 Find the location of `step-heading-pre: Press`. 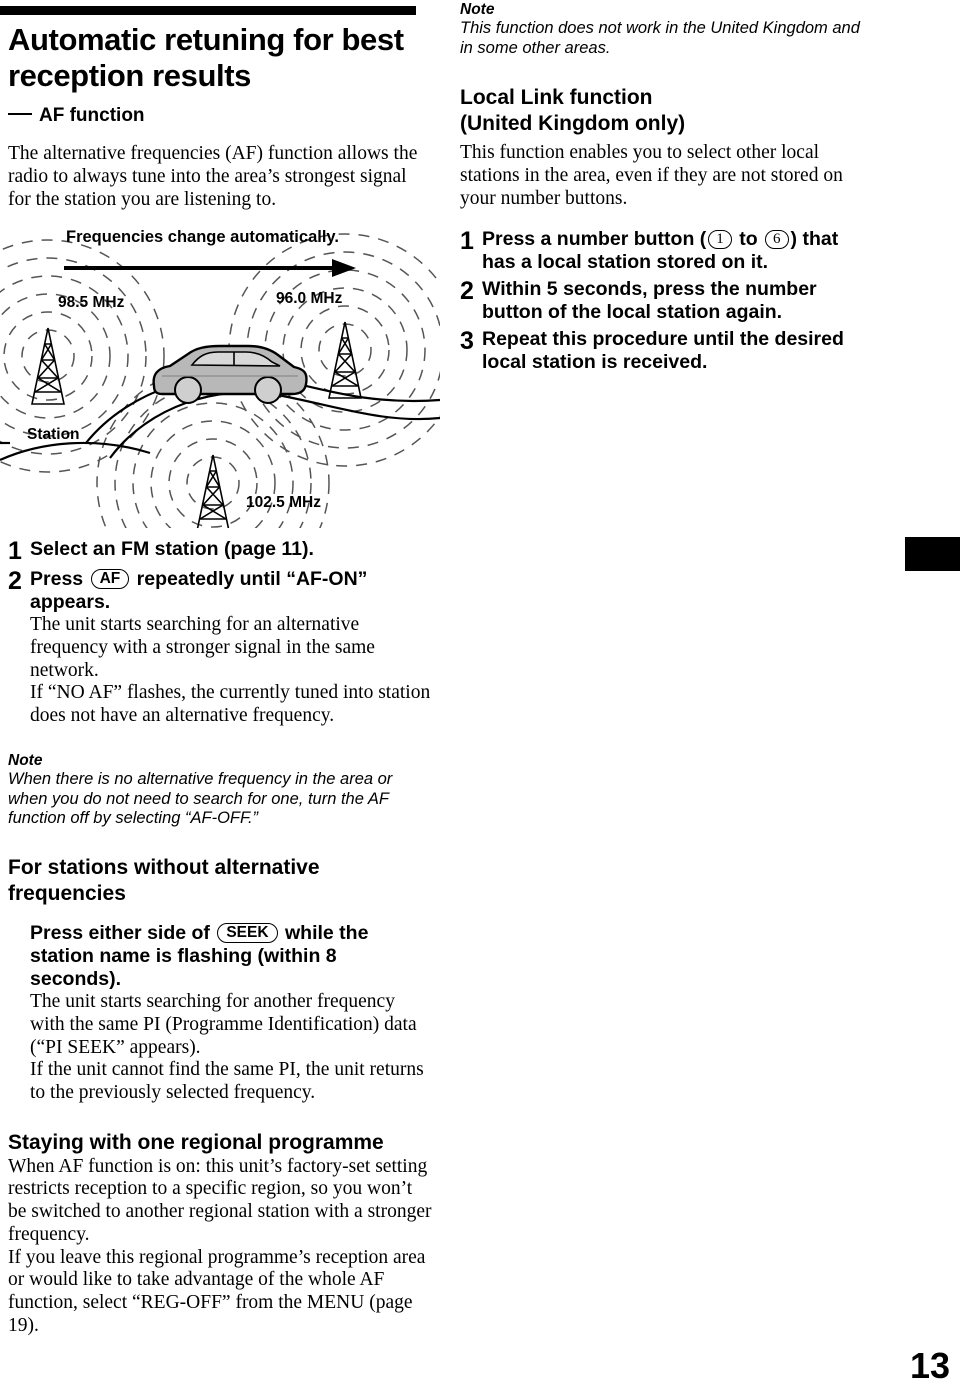

step-heading-pre: Press is located at coordinates (57, 579).